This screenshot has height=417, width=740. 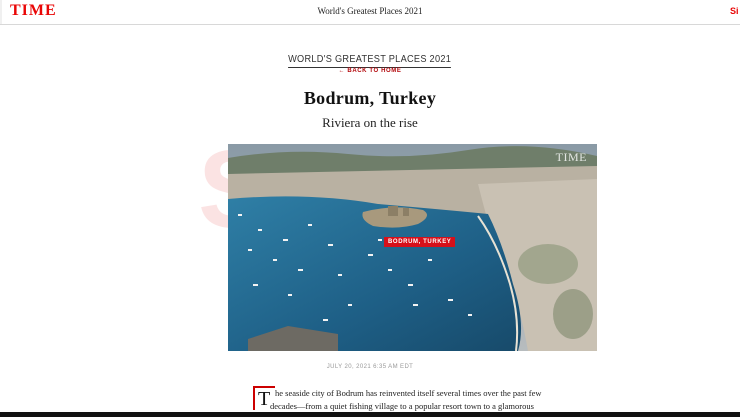 I want to click on series-kicker-wrap: WORLD'S GREATEST PLACES 2021, so click(x=370, y=58).